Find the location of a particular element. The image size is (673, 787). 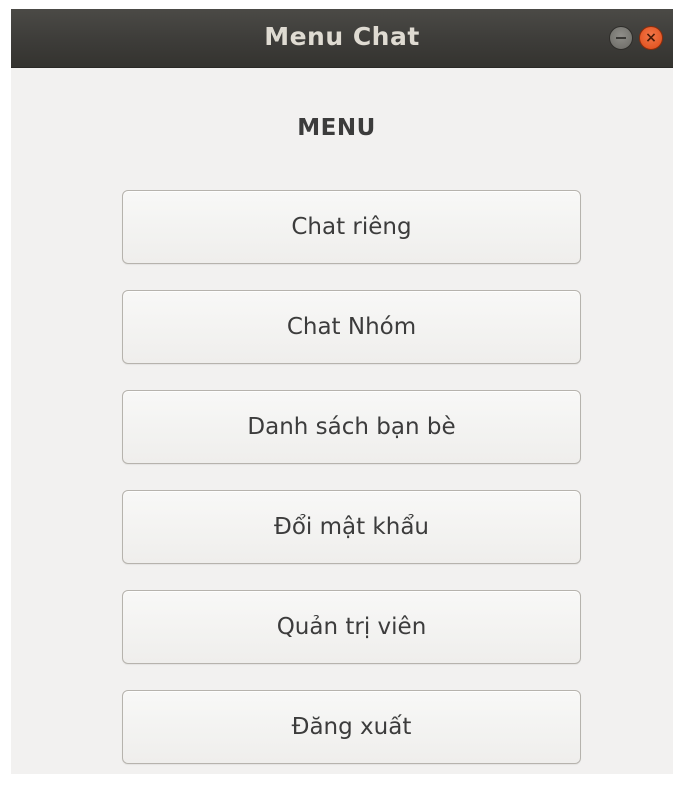

menu-heading: MENU is located at coordinates (336, 128).